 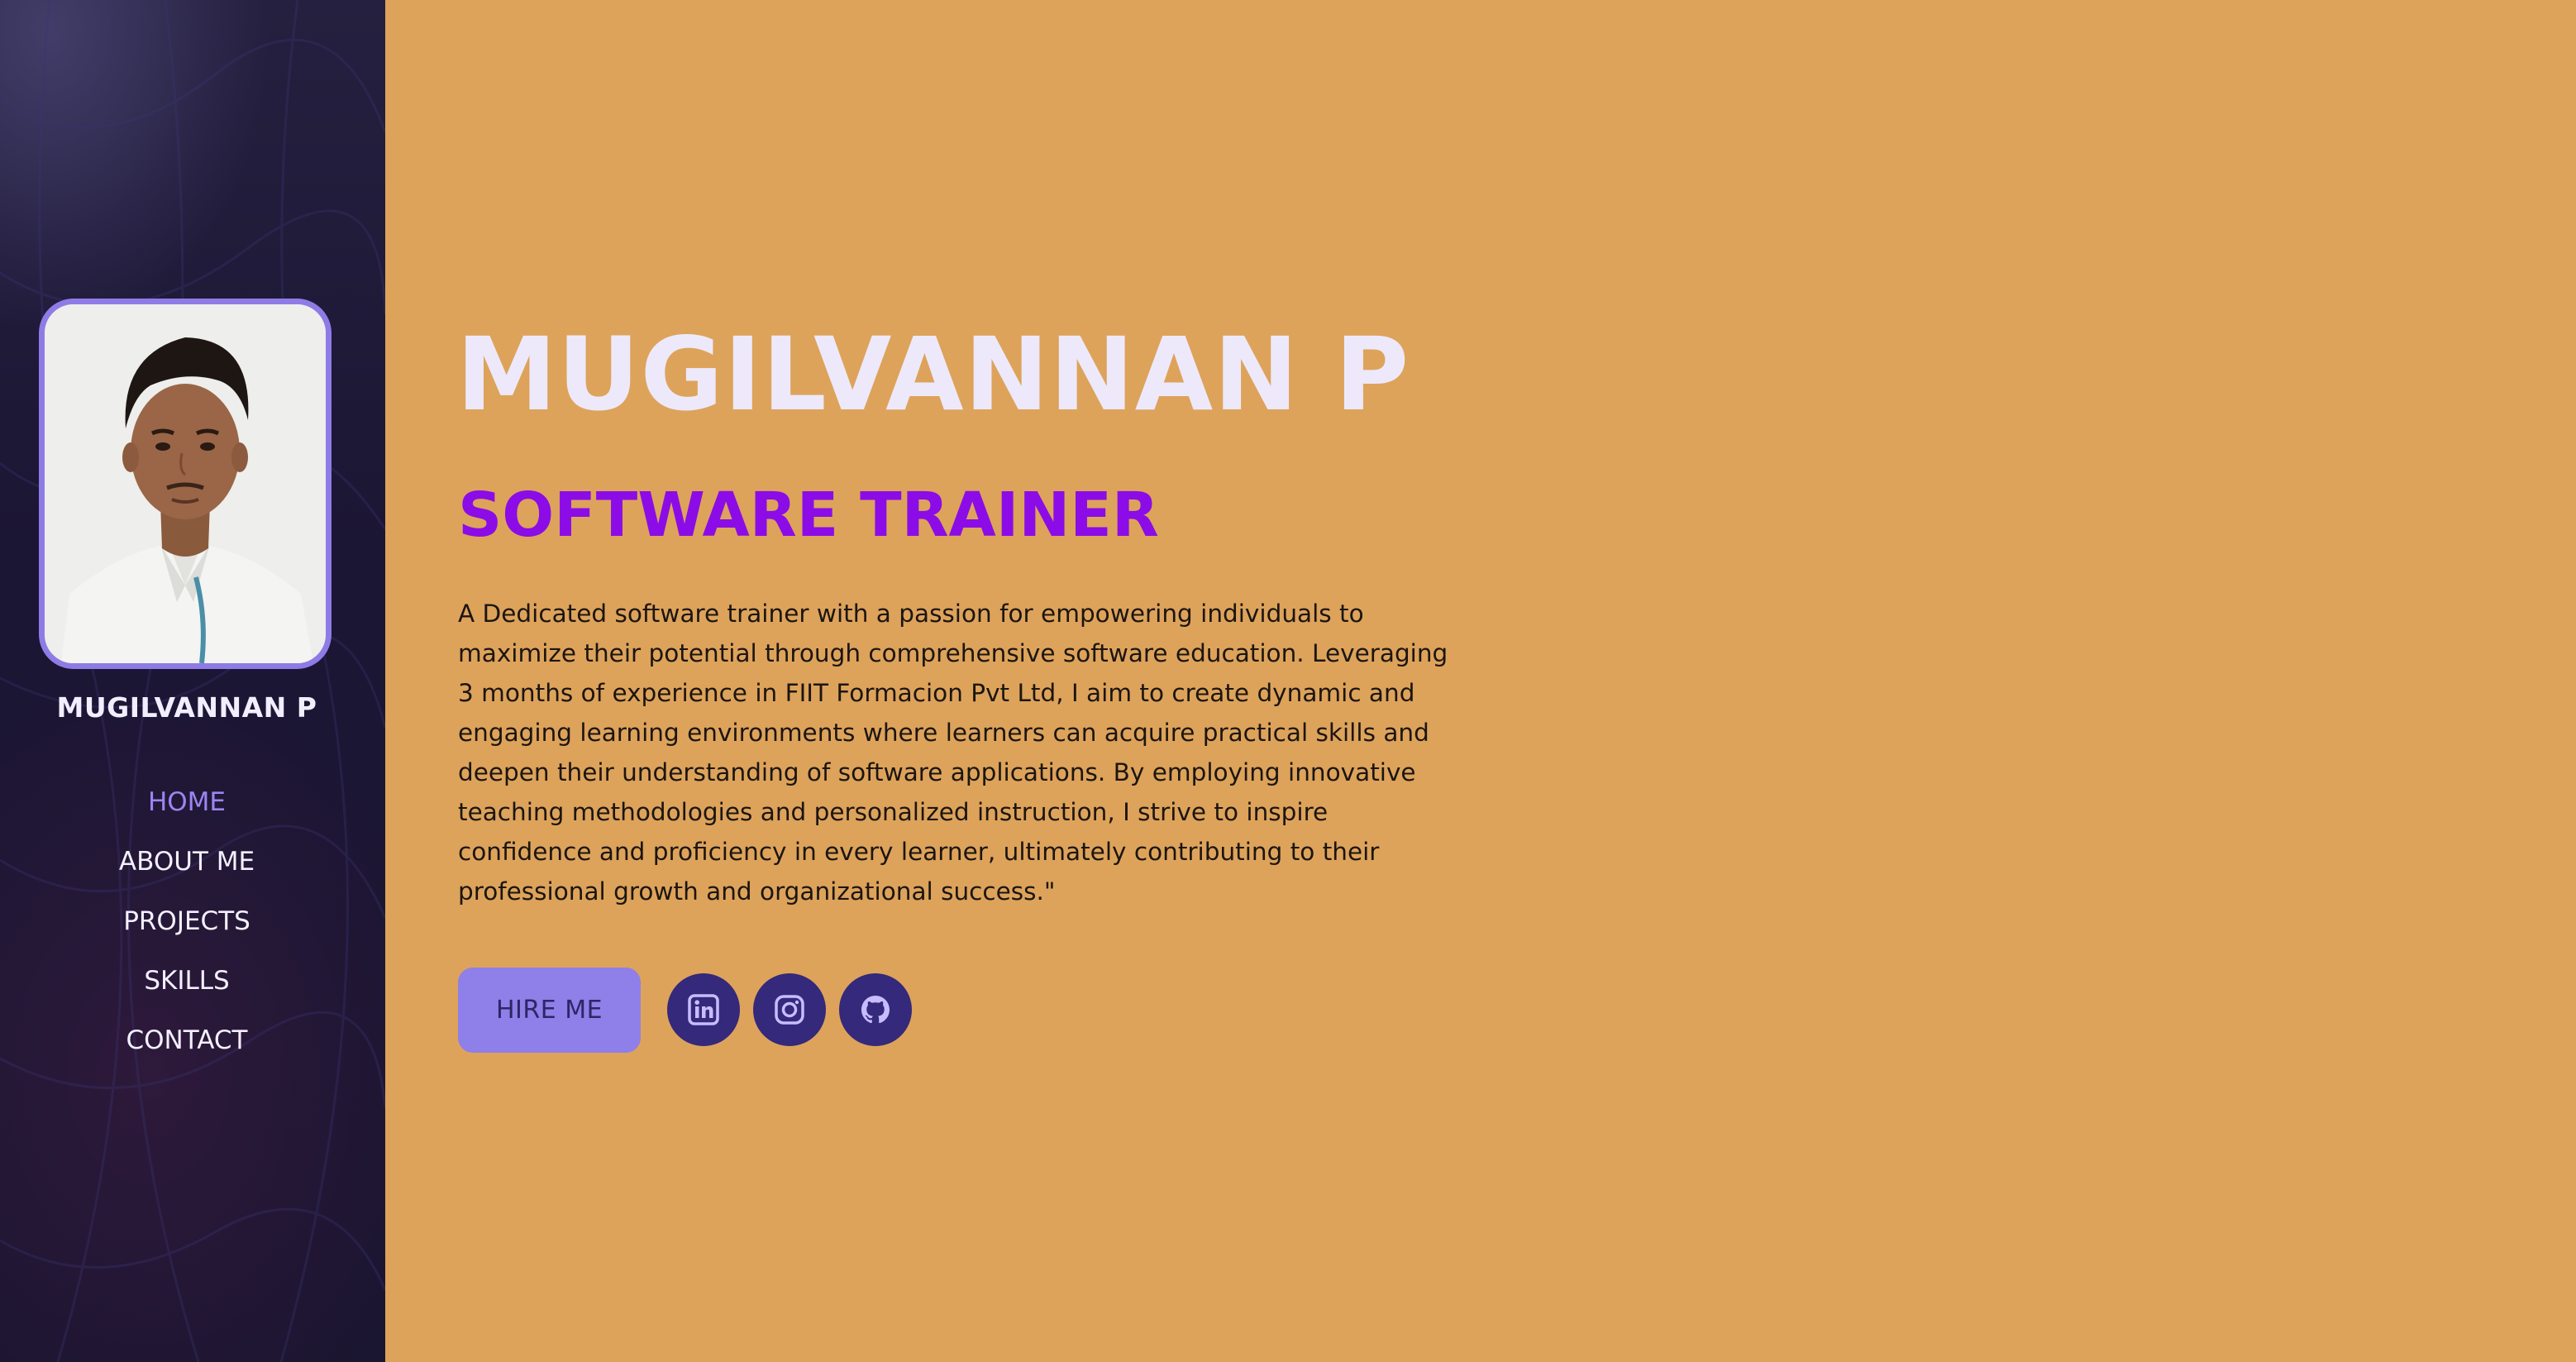 I want to click on nav-item-home: HOME, so click(x=187, y=811).